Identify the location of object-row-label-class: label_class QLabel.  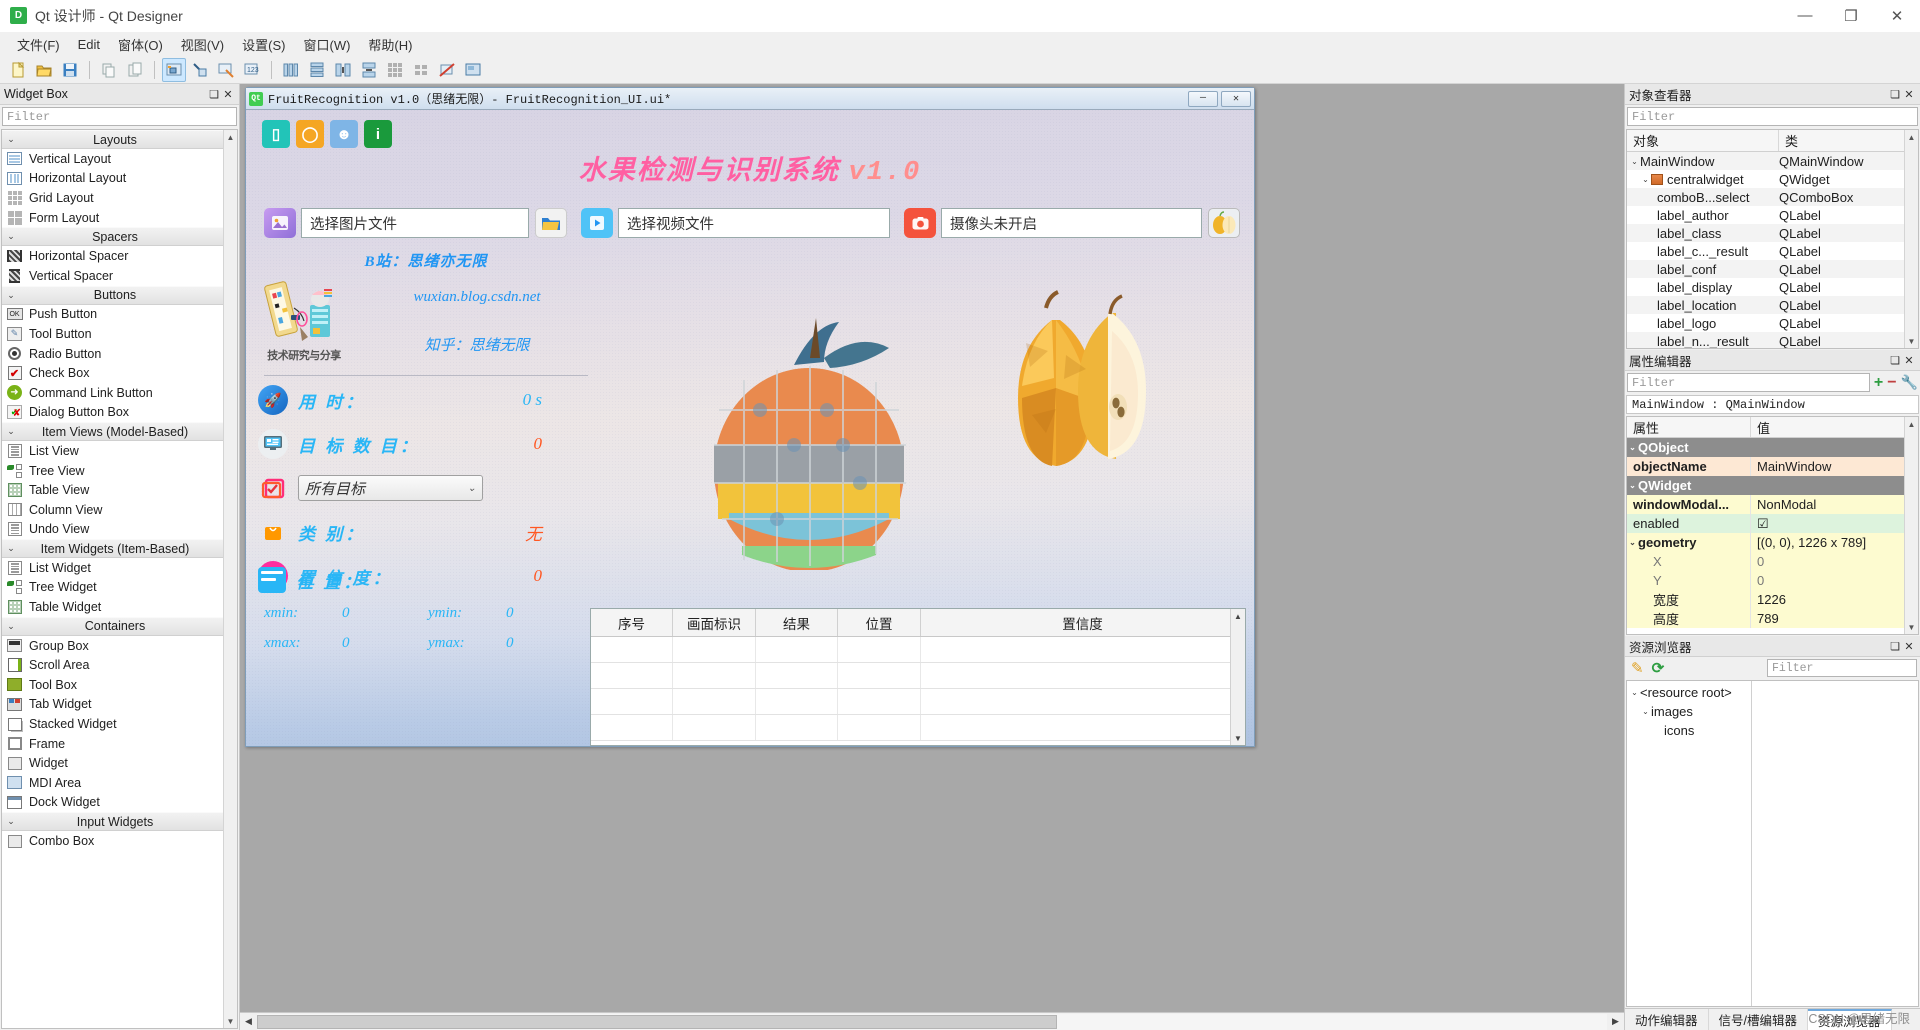
(1772, 233).